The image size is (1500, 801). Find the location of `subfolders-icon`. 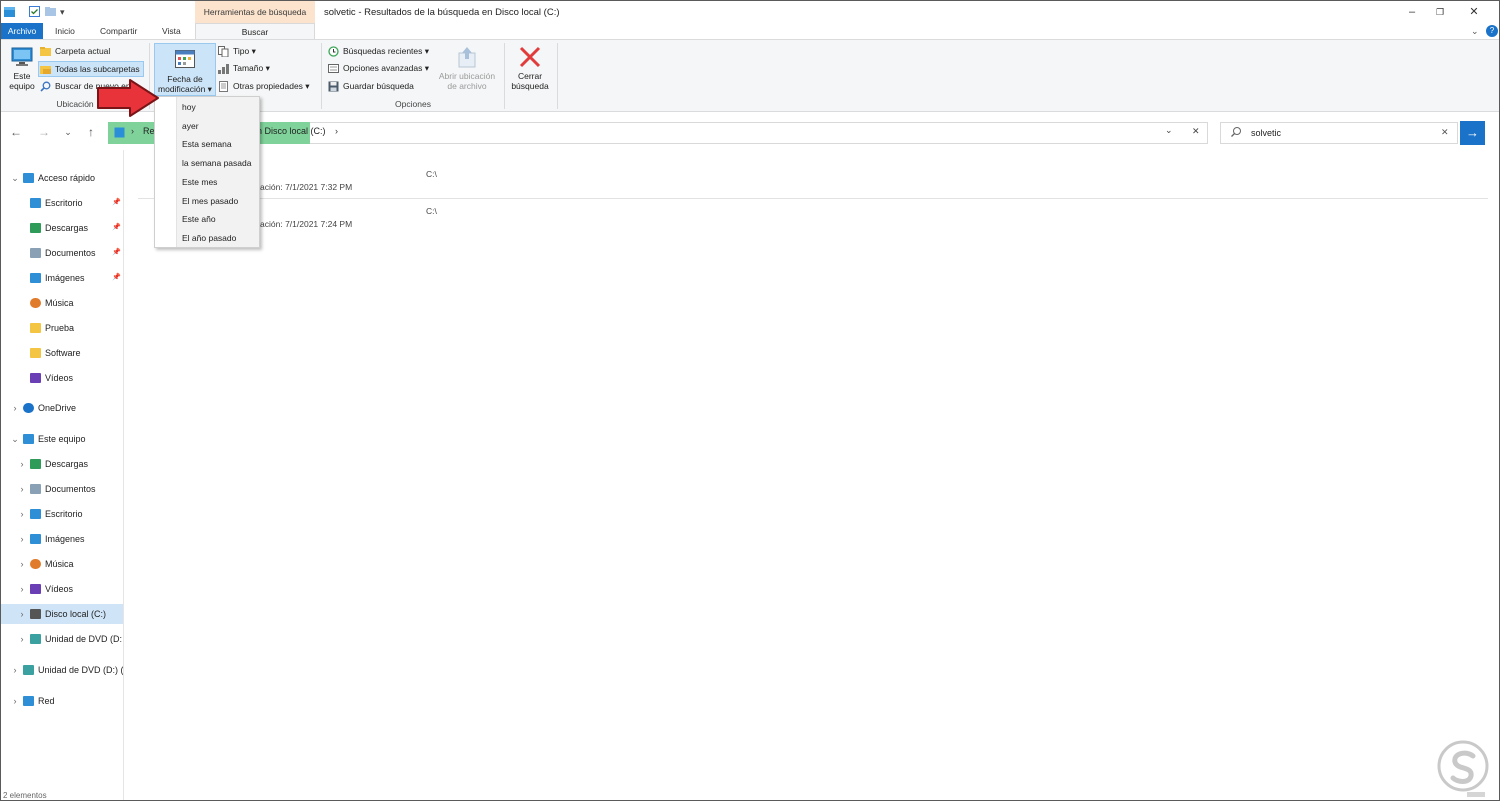

subfolders-icon is located at coordinates (45, 69).